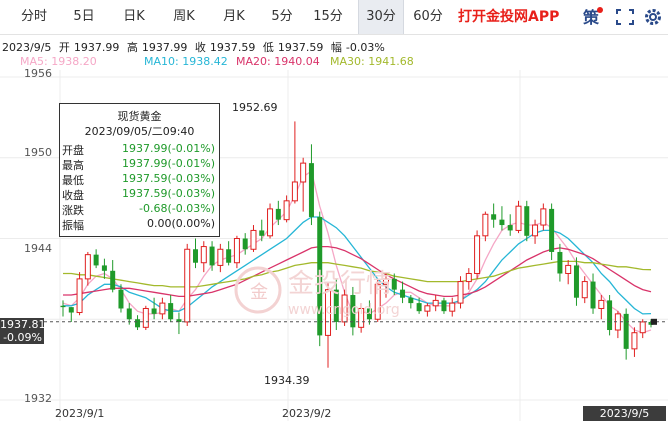 The image size is (668, 436). I want to click on open-value: 1937.99, so click(96, 47).